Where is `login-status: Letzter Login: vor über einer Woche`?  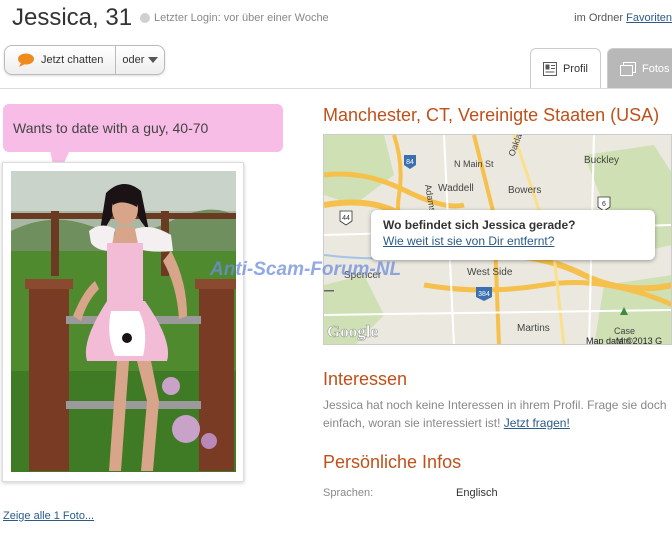
login-status: Letzter Login: vor über einer Woche is located at coordinates (234, 18).